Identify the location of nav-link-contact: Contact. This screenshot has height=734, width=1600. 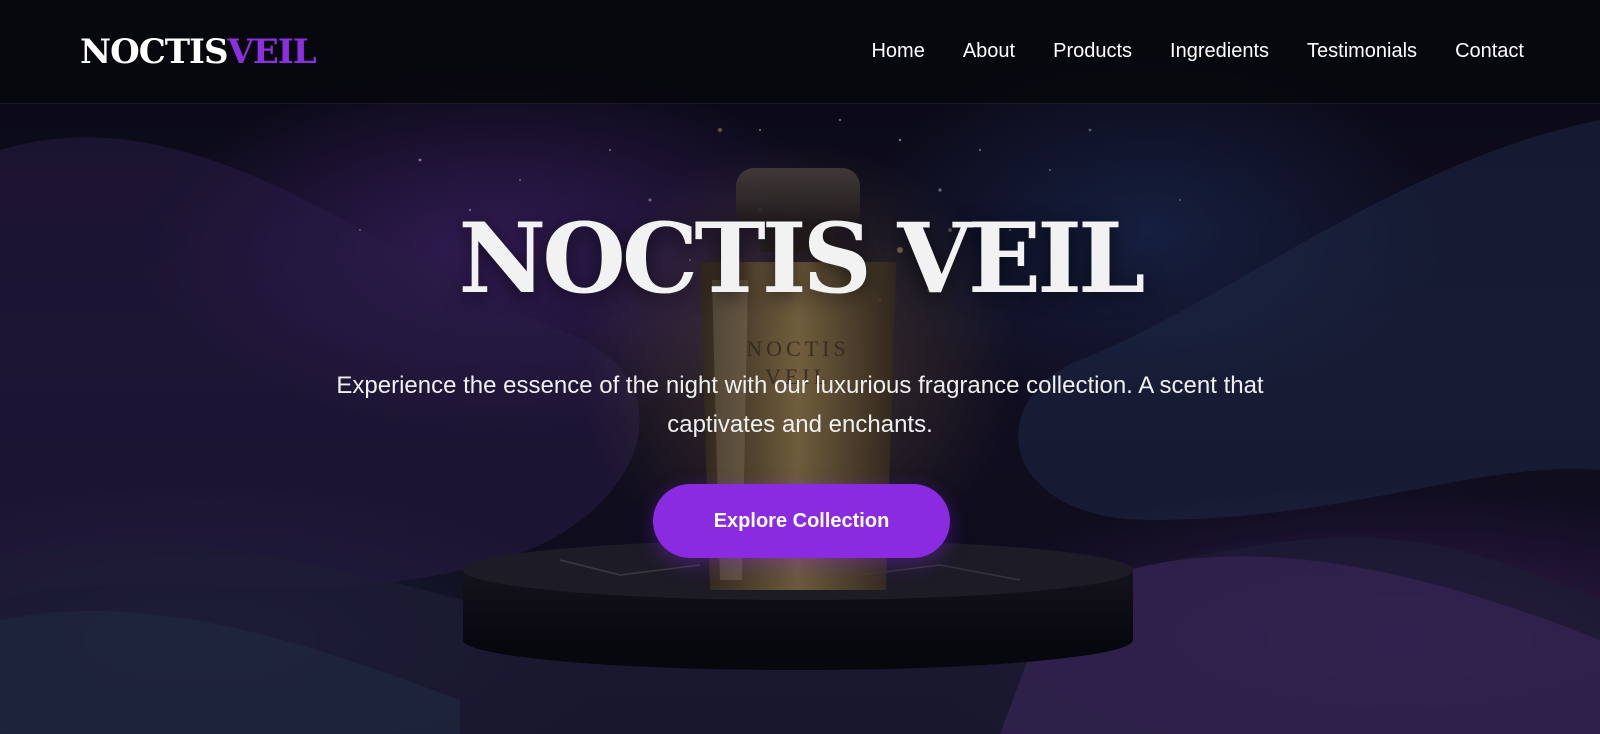
(1489, 51).